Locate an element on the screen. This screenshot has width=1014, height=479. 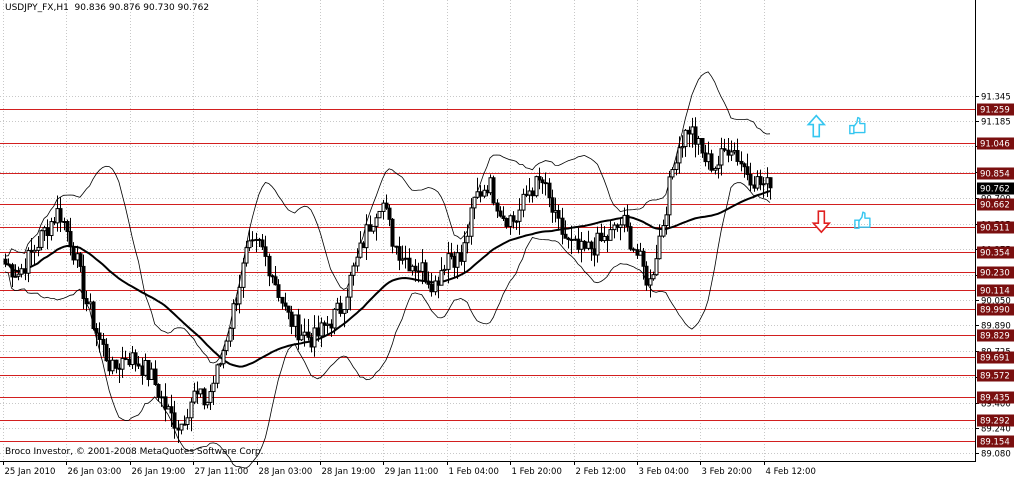
level-label: 89.691 is located at coordinates (995, 359).